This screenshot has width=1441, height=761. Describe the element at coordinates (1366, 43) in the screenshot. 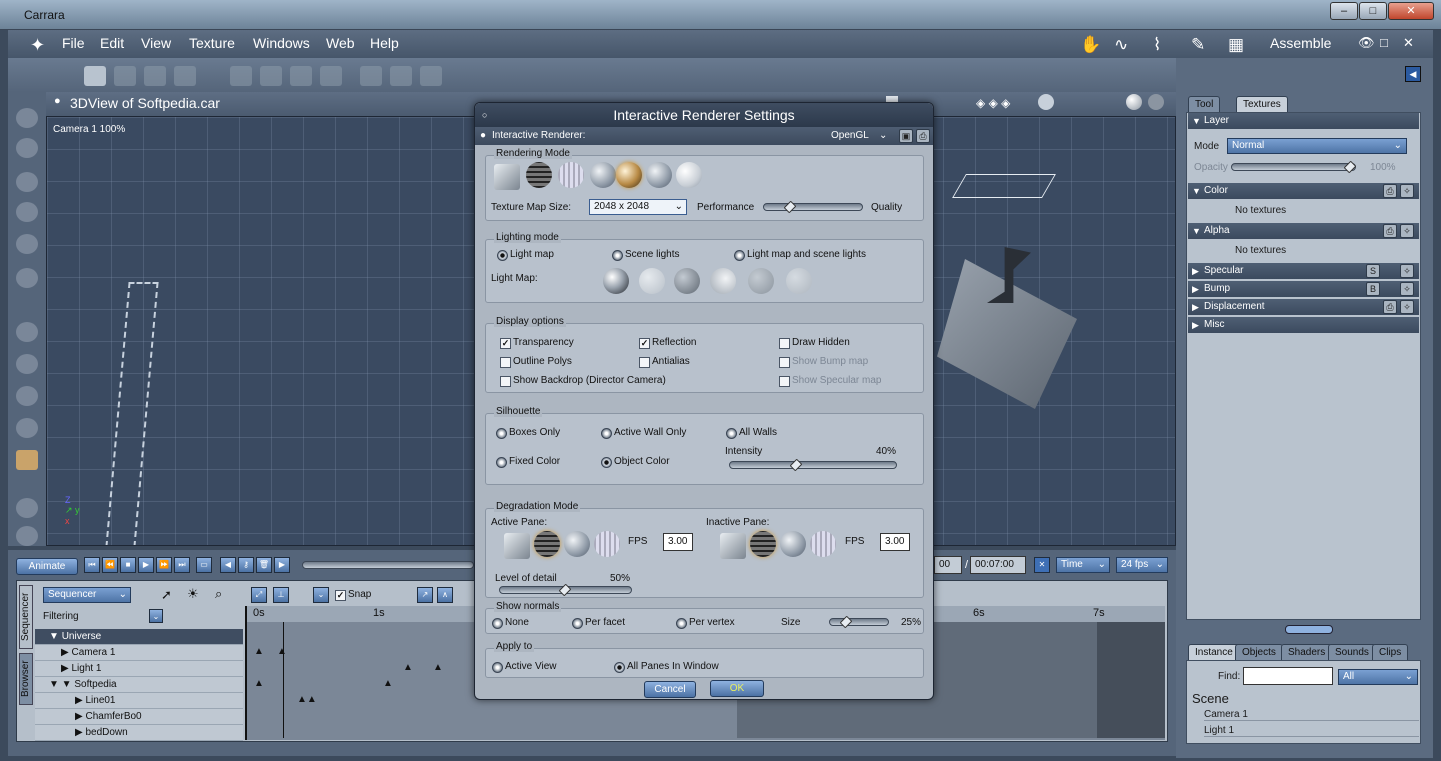

I see `eye-icon: 👁` at that location.